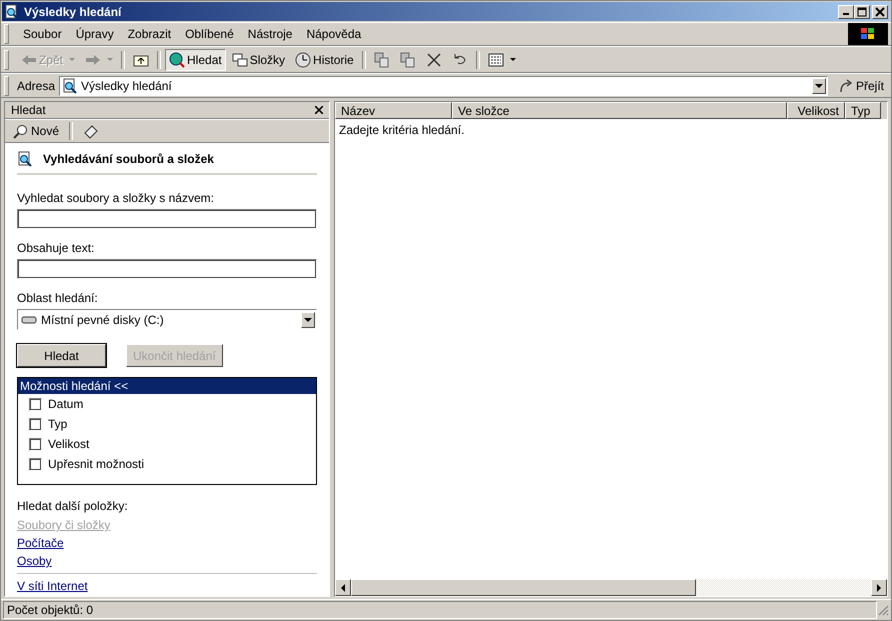 This screenshot has height=621, width=892. I want to click on close-icon, so click(880, 11).